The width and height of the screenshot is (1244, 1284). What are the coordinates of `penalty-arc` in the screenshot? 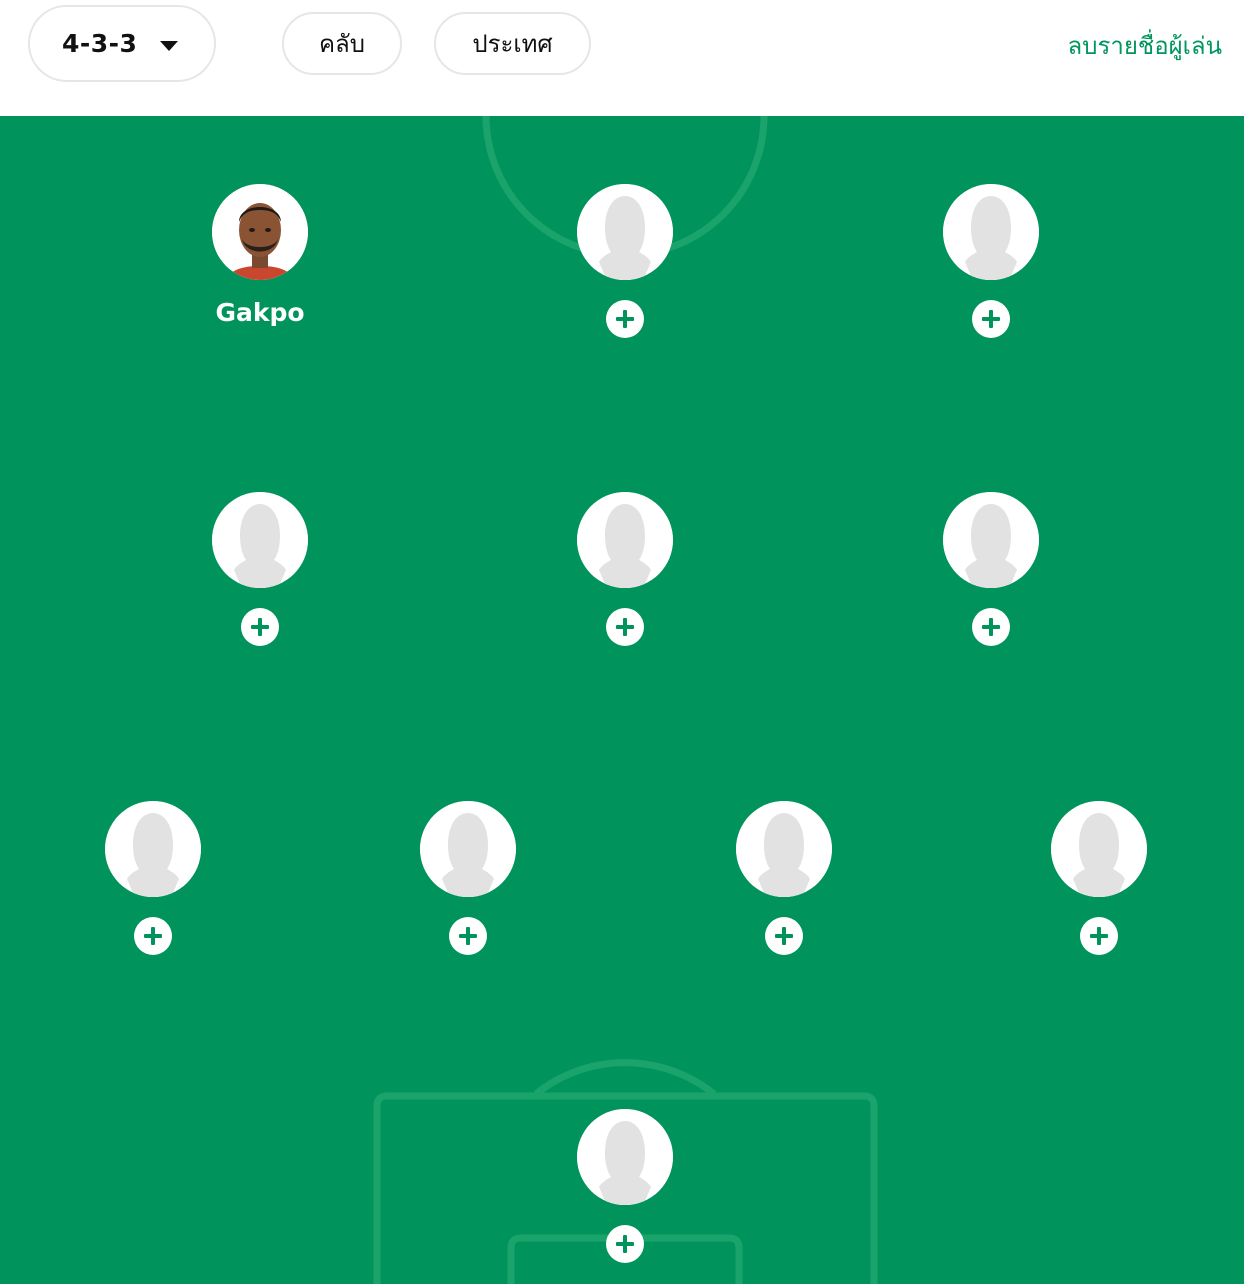 It's located at (625, 1078).